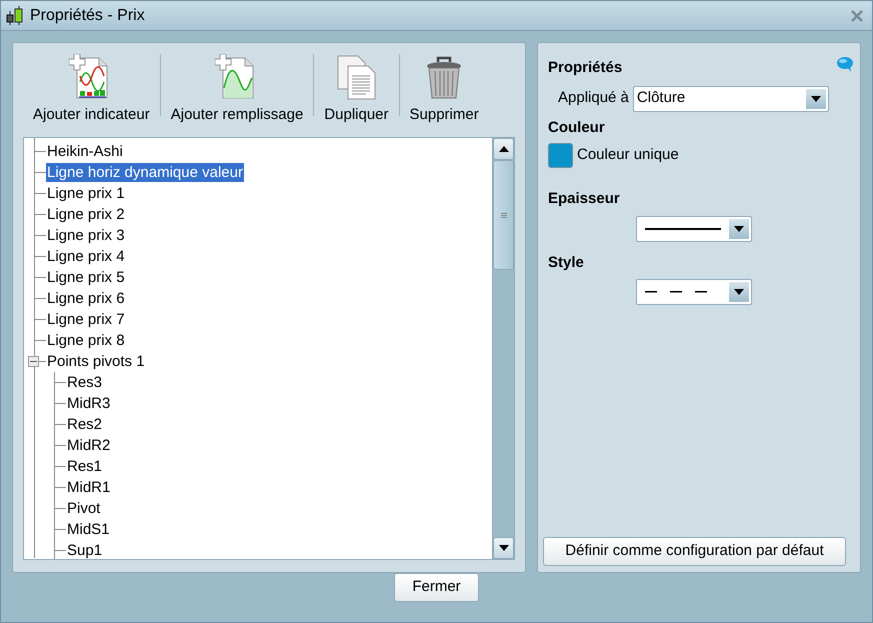 This screenshot has width=873, height=623. Describe the element at coordinates (89, 445) in the screenshot. I see `tree-item: MidR2` at that location.